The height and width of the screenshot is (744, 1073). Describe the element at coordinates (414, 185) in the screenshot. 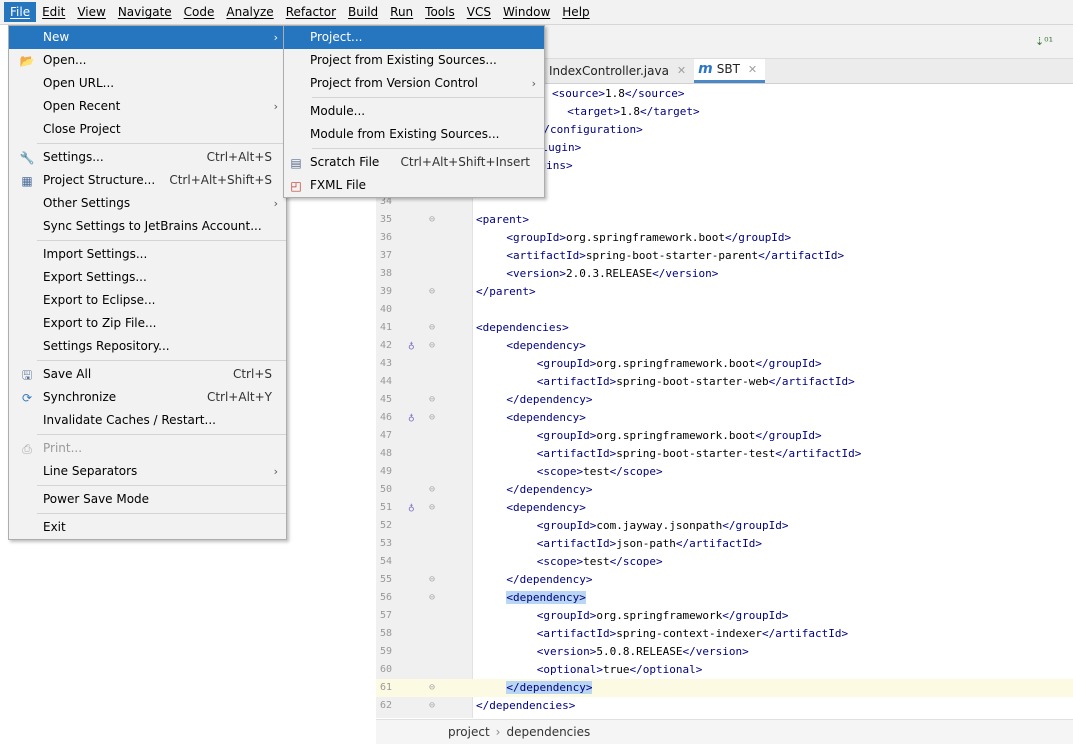

I see `menu-item-fxml-file: ◰ FXML File` at that location.